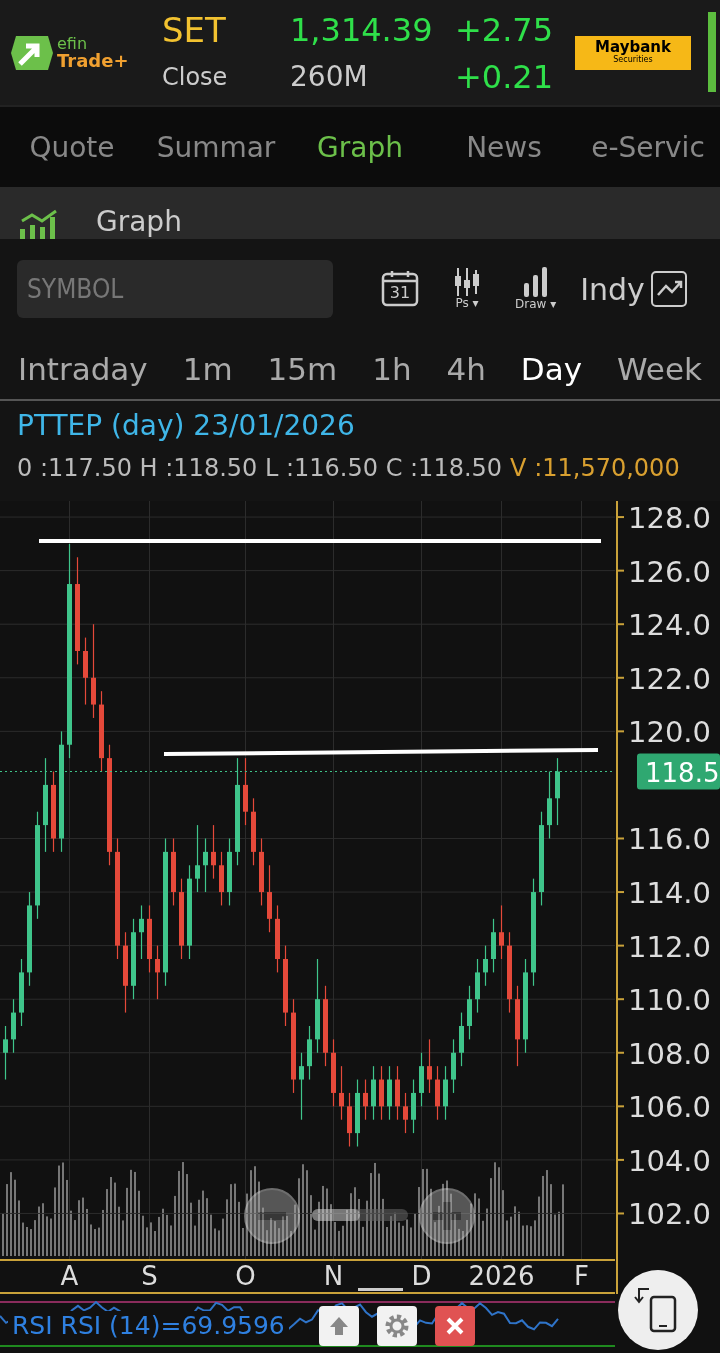 This screenshot has width=720, height=1353. What do you see at coordinates (272, 1216) in the screenshot?
I see `zoom-out-button` at bounding box center [272, 1216].